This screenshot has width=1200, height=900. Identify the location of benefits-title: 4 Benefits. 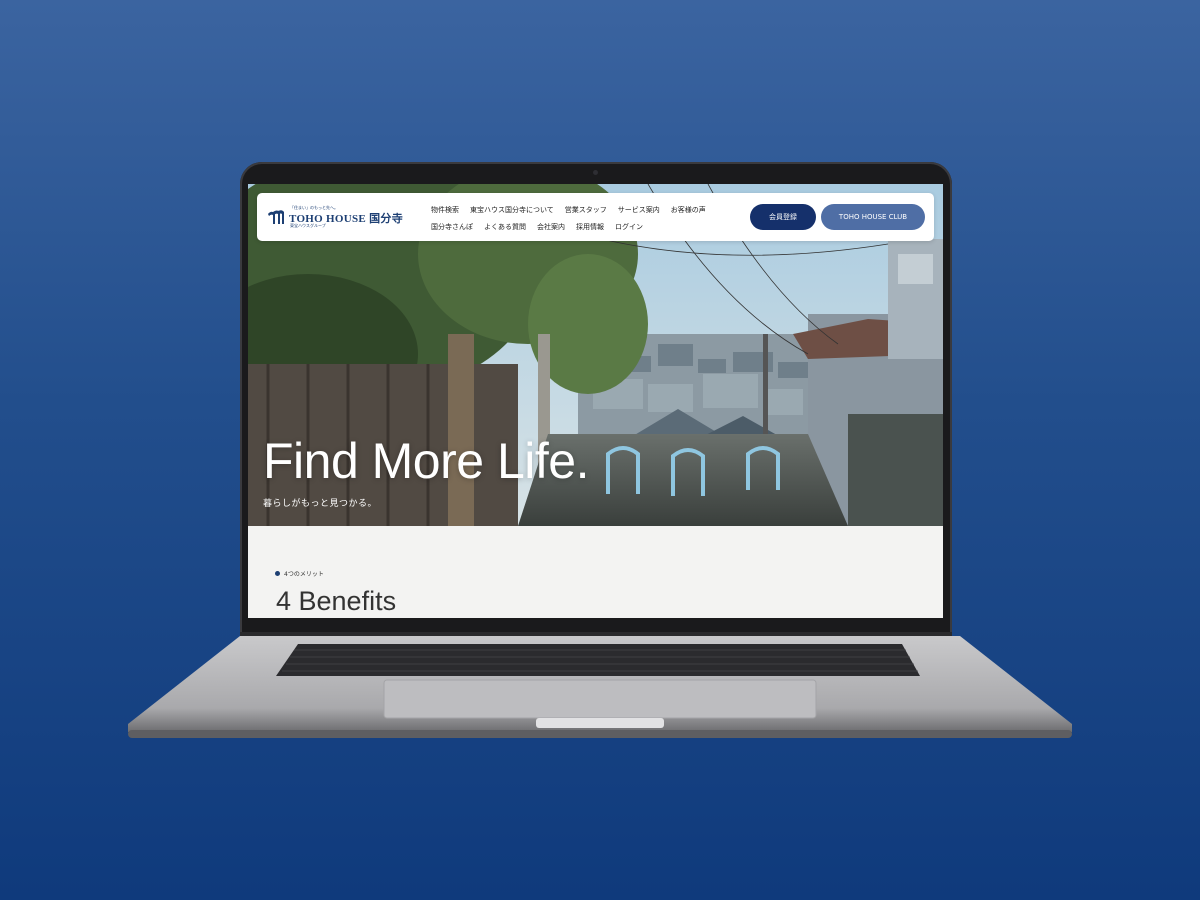
(336, 601).